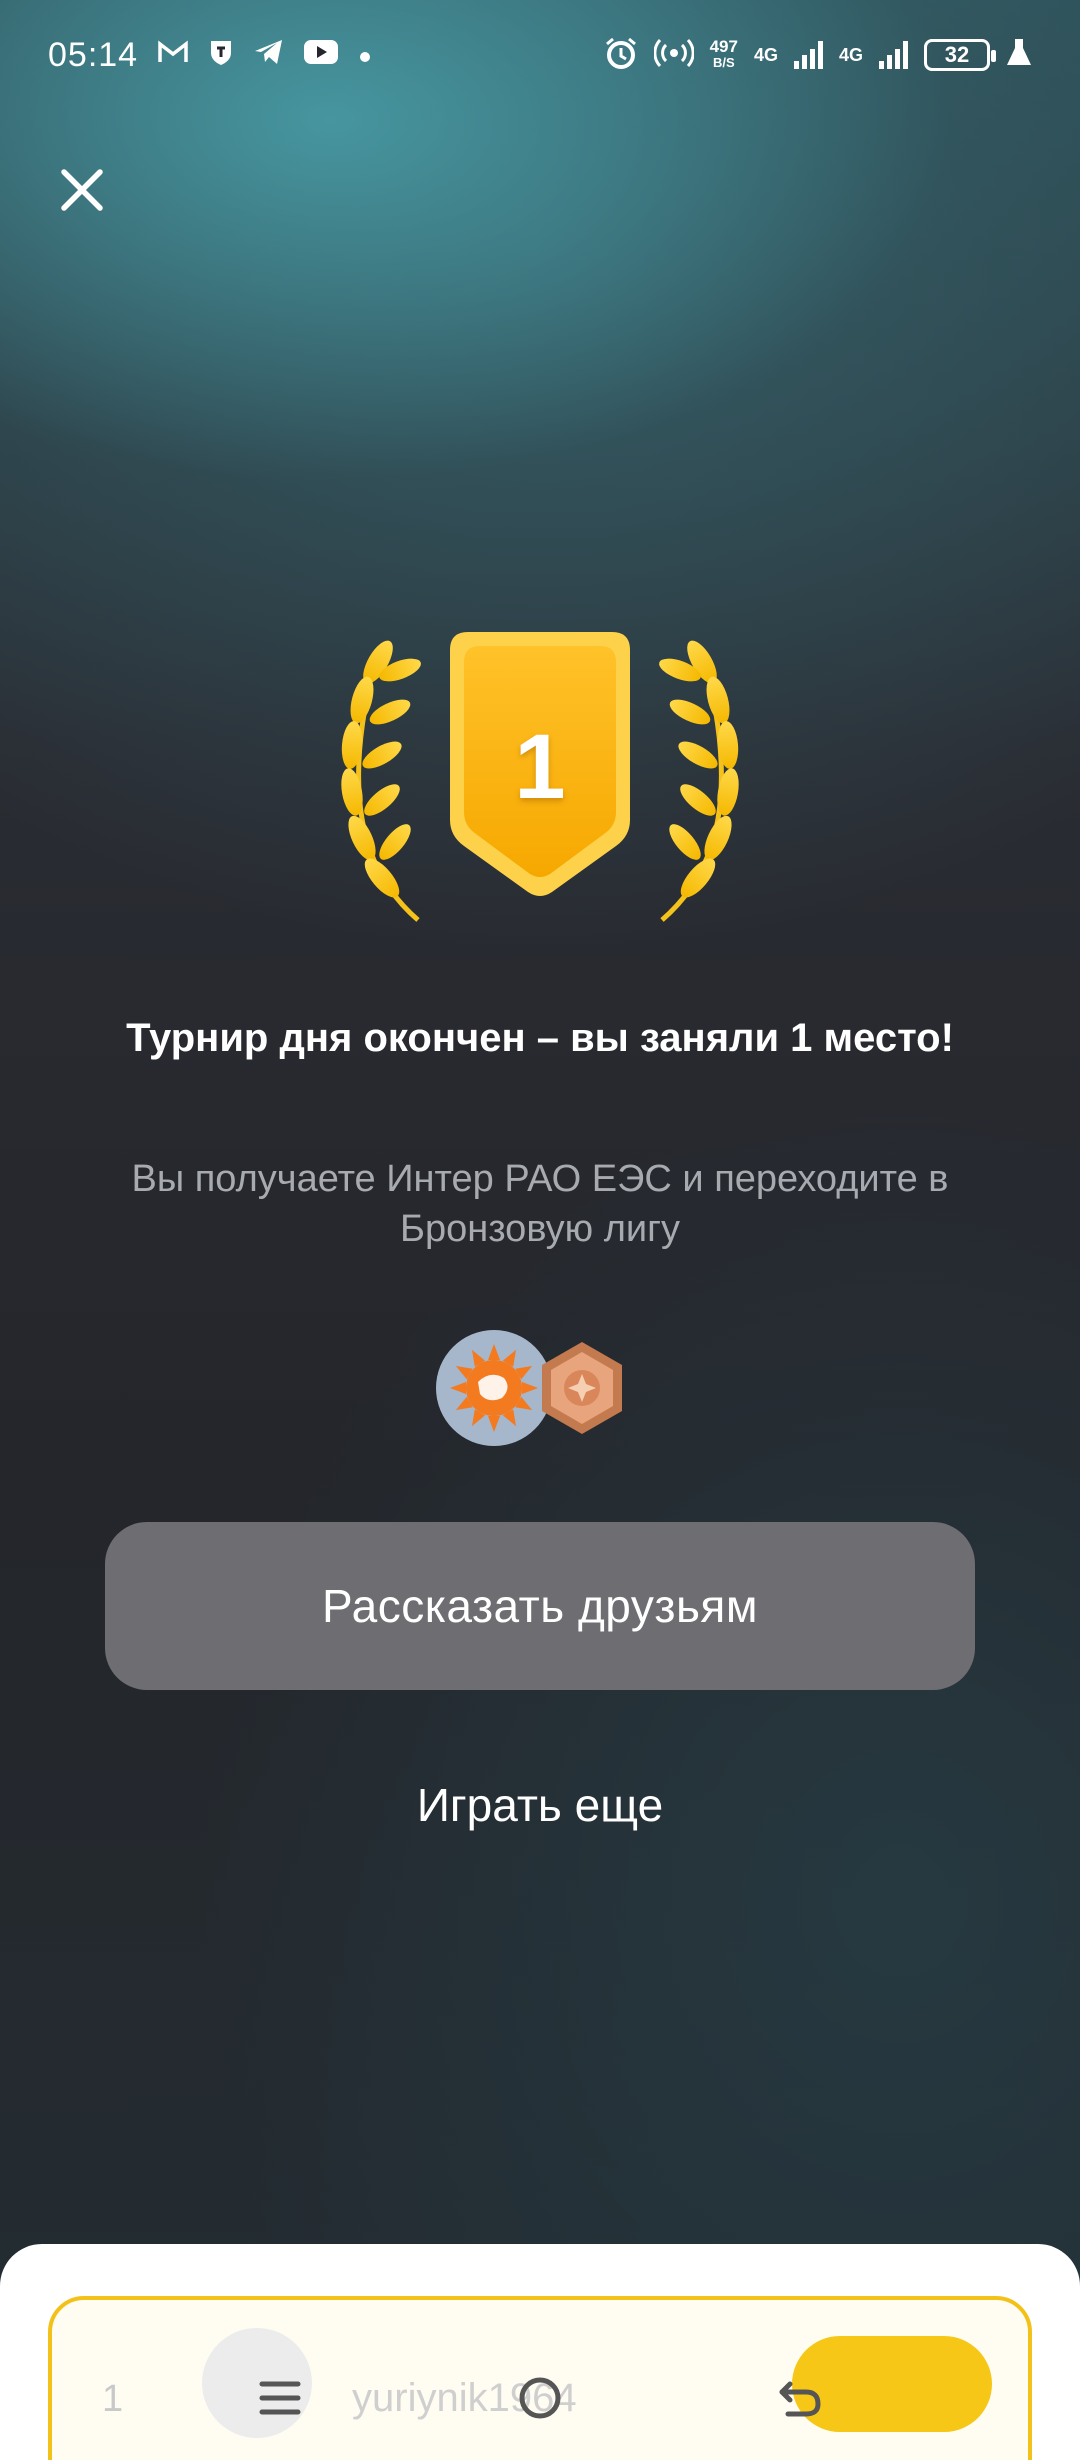 This screenshot has width=1080, height=2460. I want to click on play-again-button: Играть еще, so click(540, 1805).